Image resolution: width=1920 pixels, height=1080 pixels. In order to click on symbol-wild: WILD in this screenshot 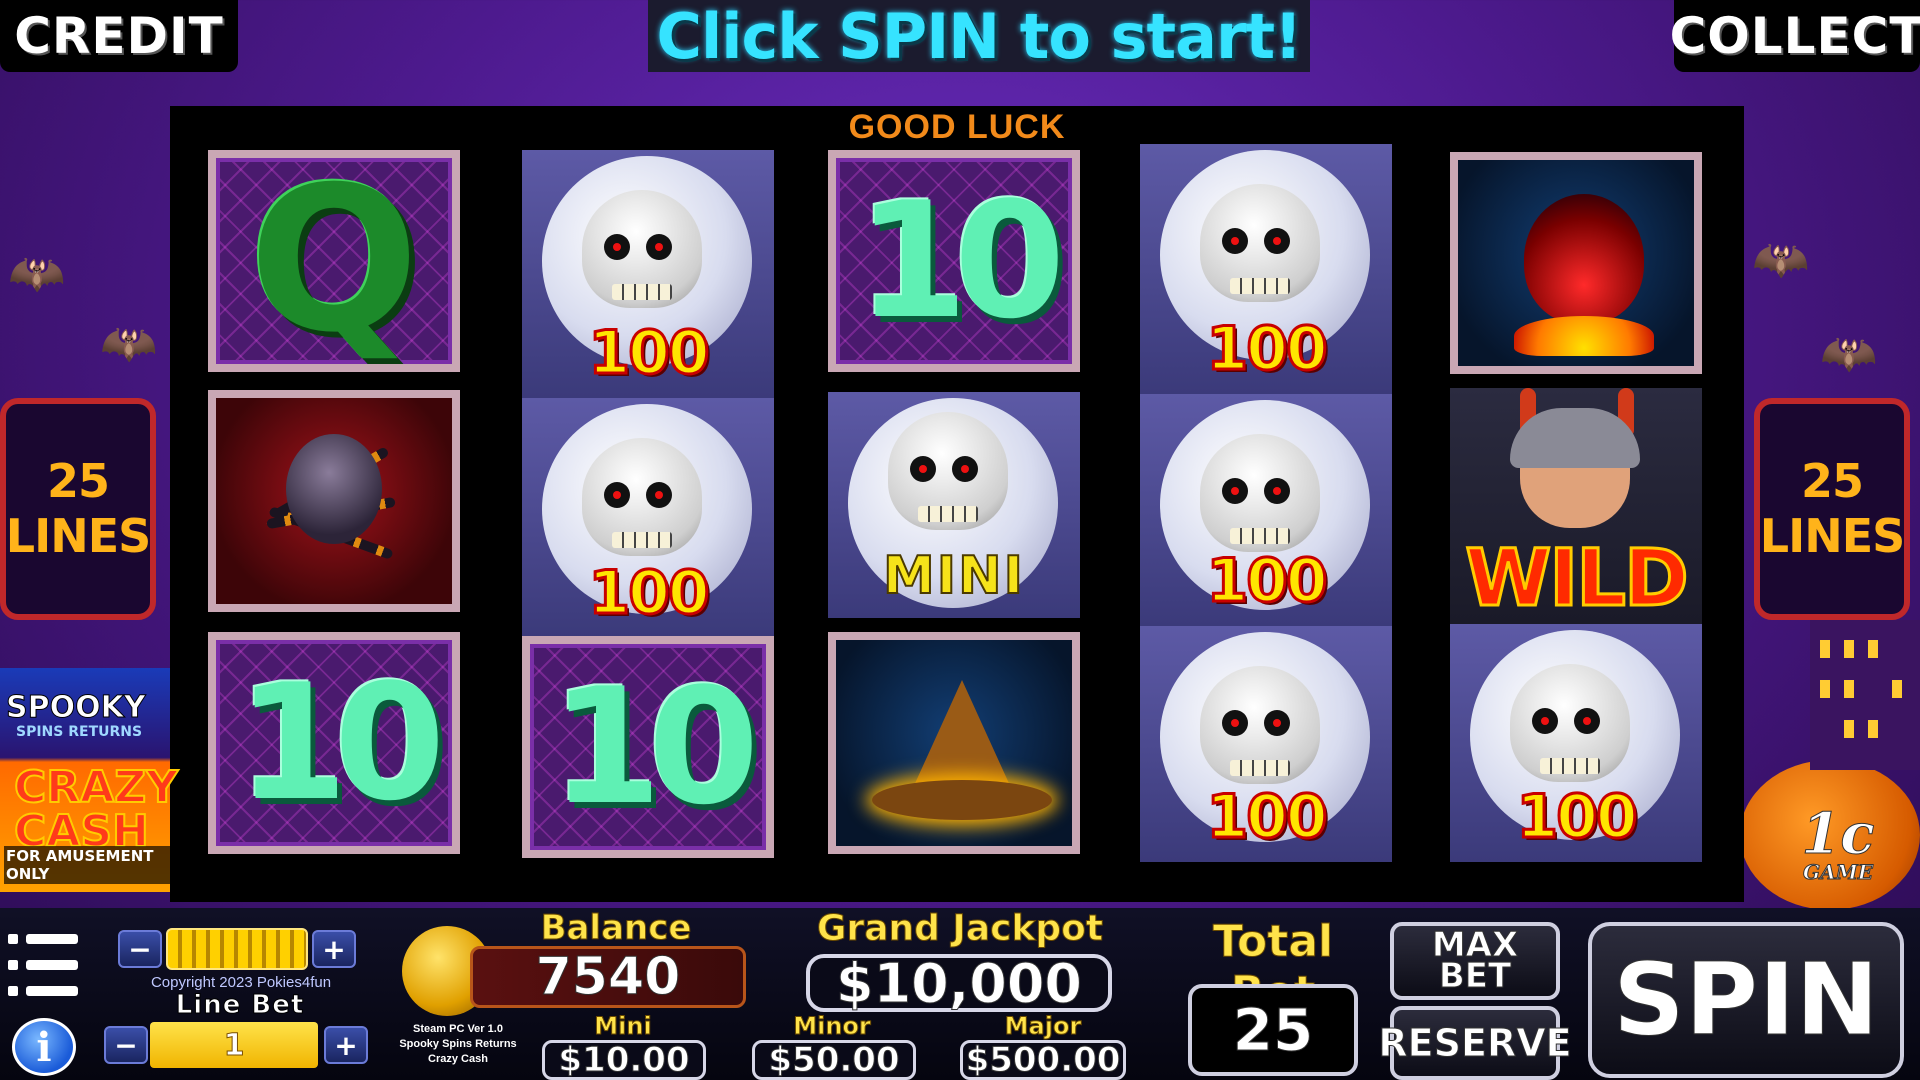, I will do `click(1576, 506)`.